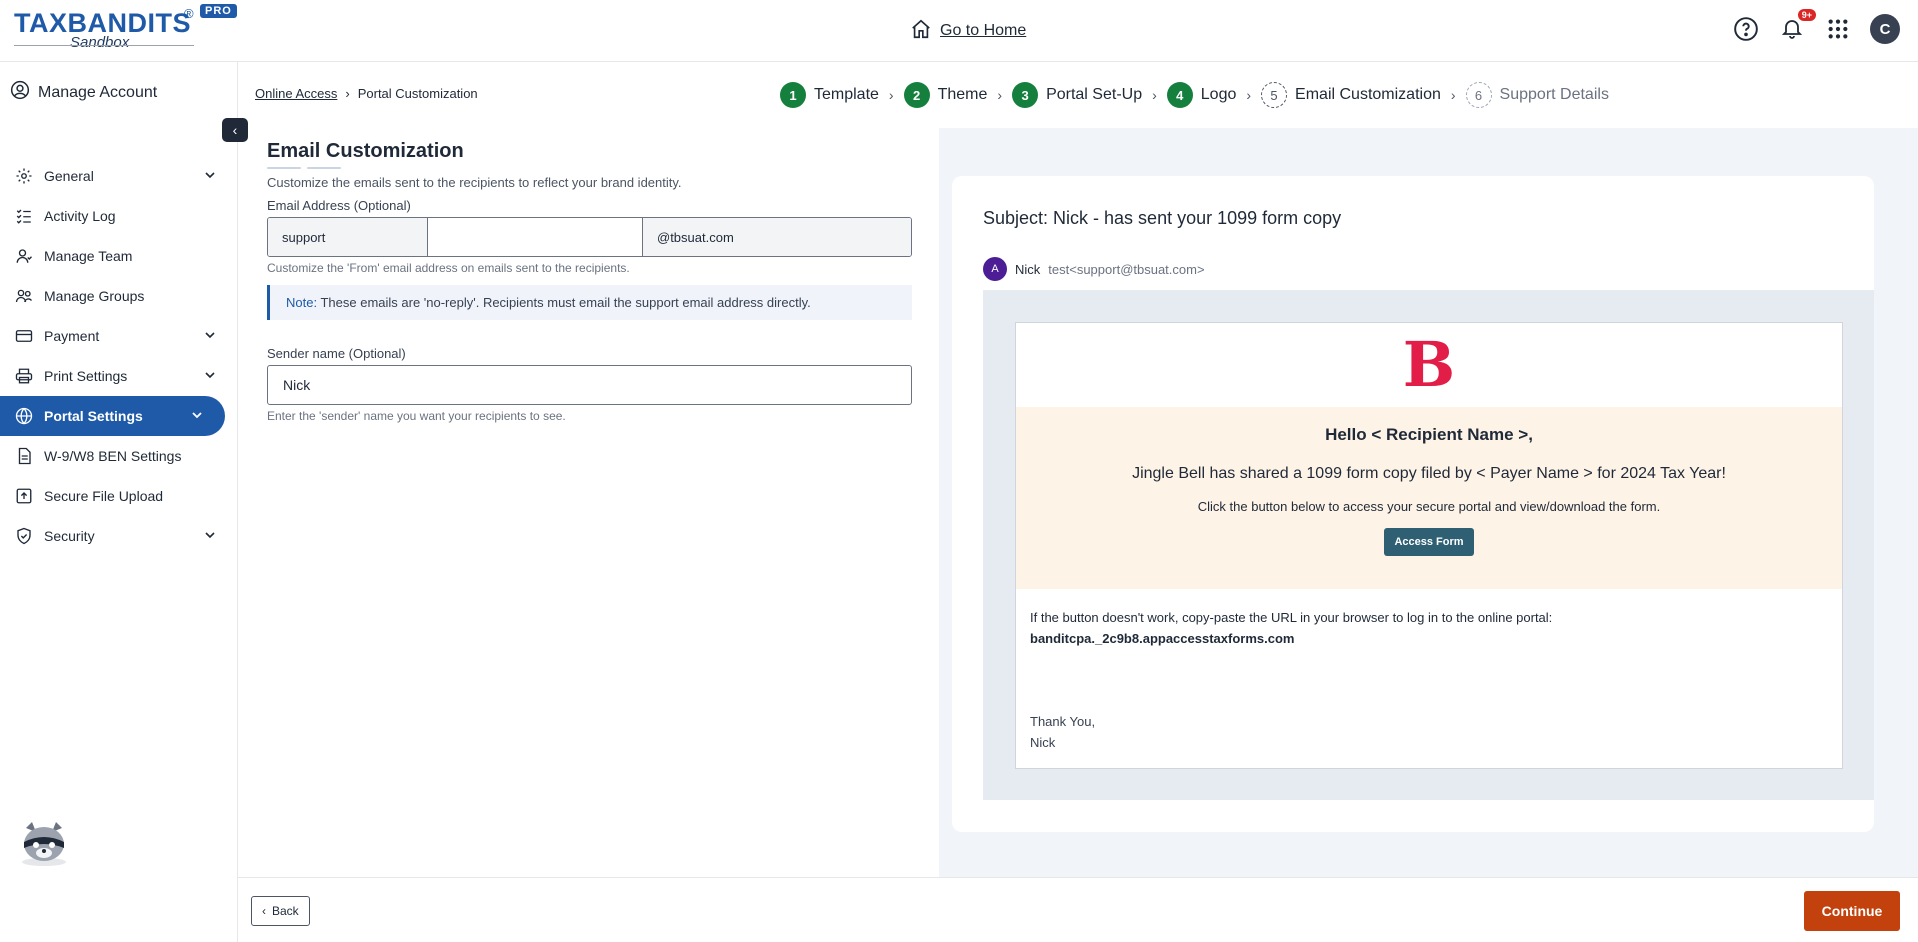 The image size is (1918, 942). I want to click on step-number: 6, so click(1478, 95).